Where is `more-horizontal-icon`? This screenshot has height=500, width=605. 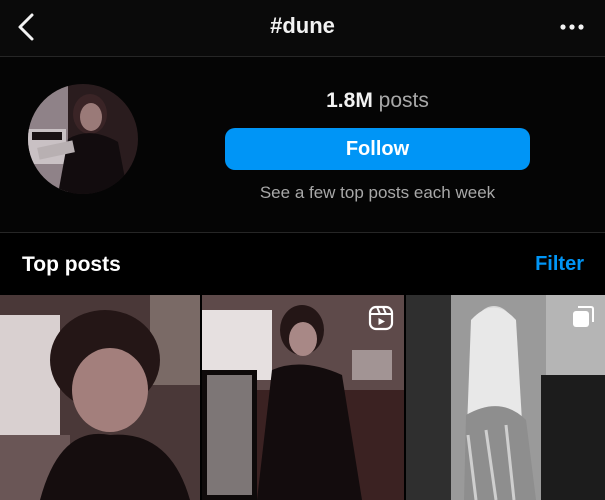
more-horizontal-icon is located at coordinates (572, 27).